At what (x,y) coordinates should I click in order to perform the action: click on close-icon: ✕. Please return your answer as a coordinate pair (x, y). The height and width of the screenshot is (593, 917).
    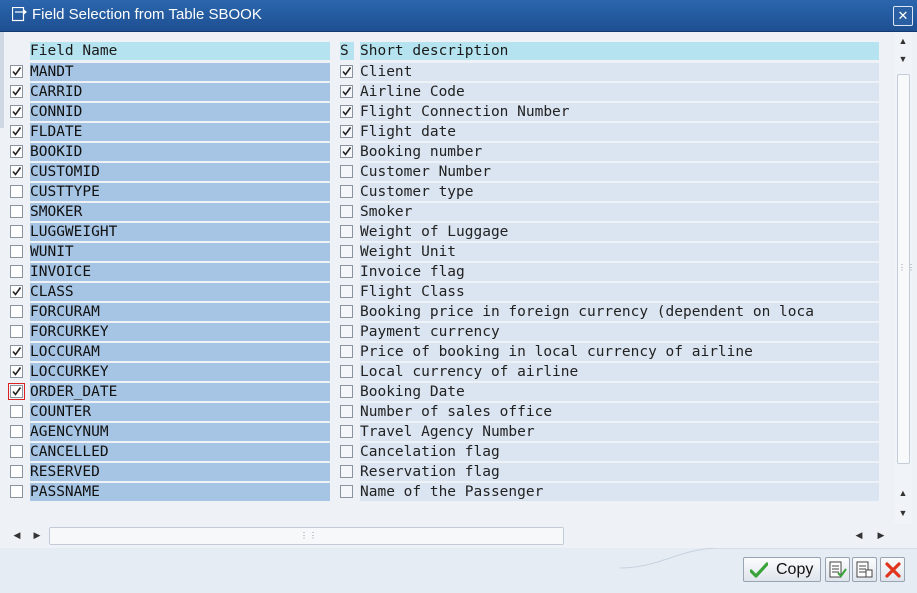
    Looking at the image, I should click on (903, 16).